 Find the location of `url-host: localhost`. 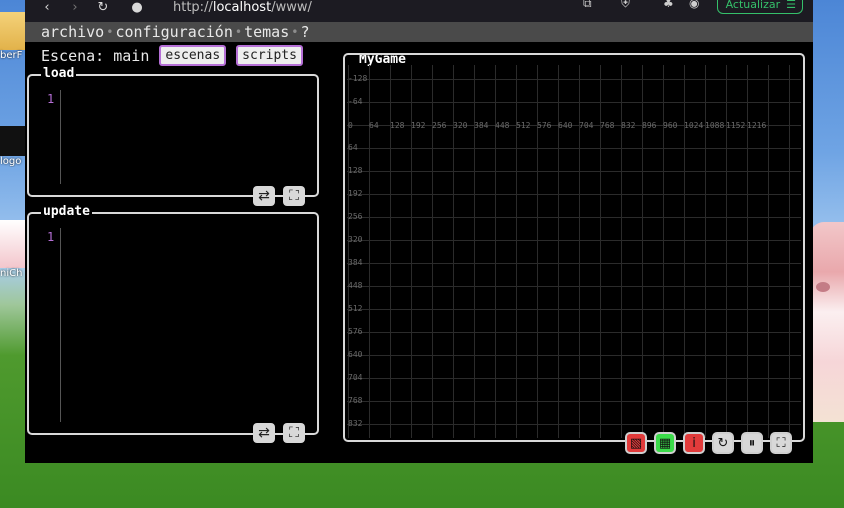

url-host: localhost is located at coordinates (242, 7).